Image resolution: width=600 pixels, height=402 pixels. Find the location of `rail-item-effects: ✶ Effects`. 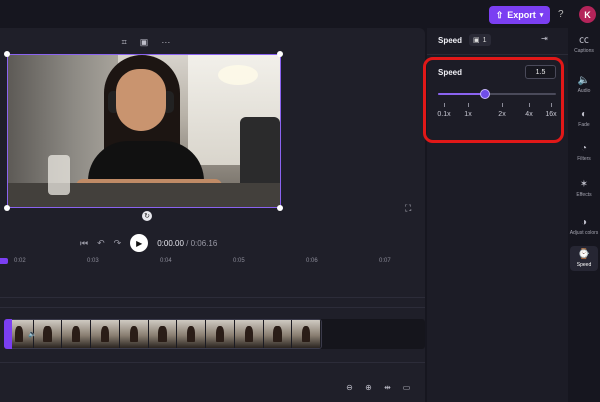

rail-item-effects: ✶ Effects is located at coordinates (584, 188).